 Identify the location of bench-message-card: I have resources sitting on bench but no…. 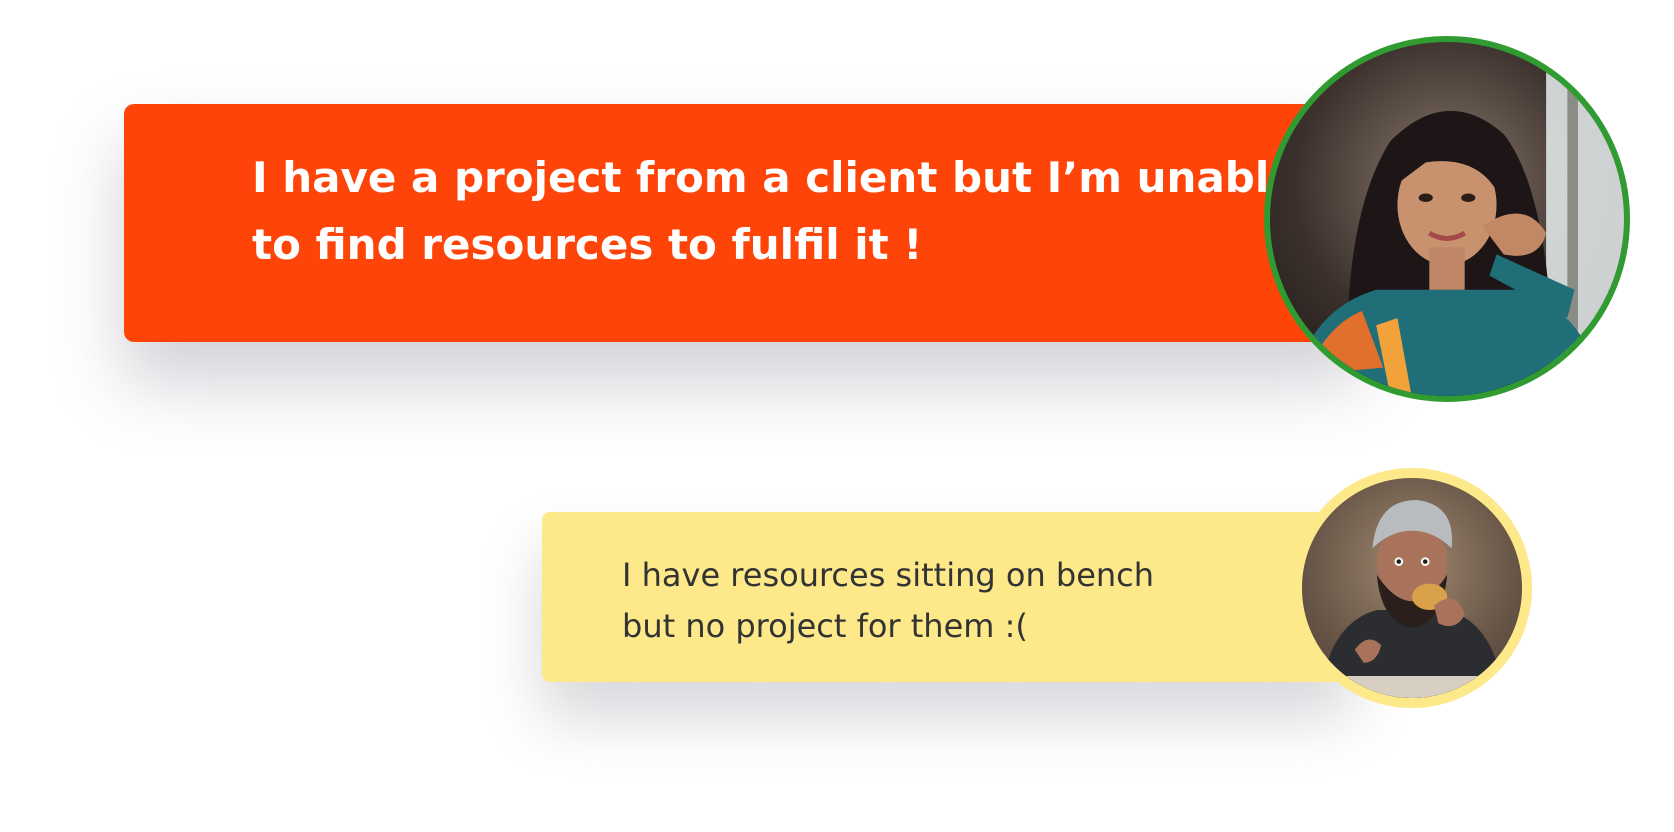
(947, 597).